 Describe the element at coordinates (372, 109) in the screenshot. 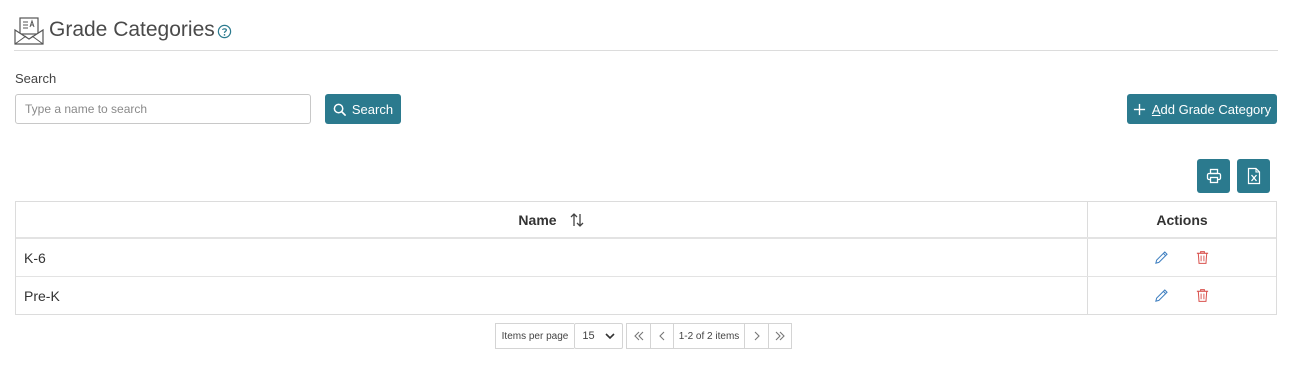

I see `search-button-label: Search` at that location.